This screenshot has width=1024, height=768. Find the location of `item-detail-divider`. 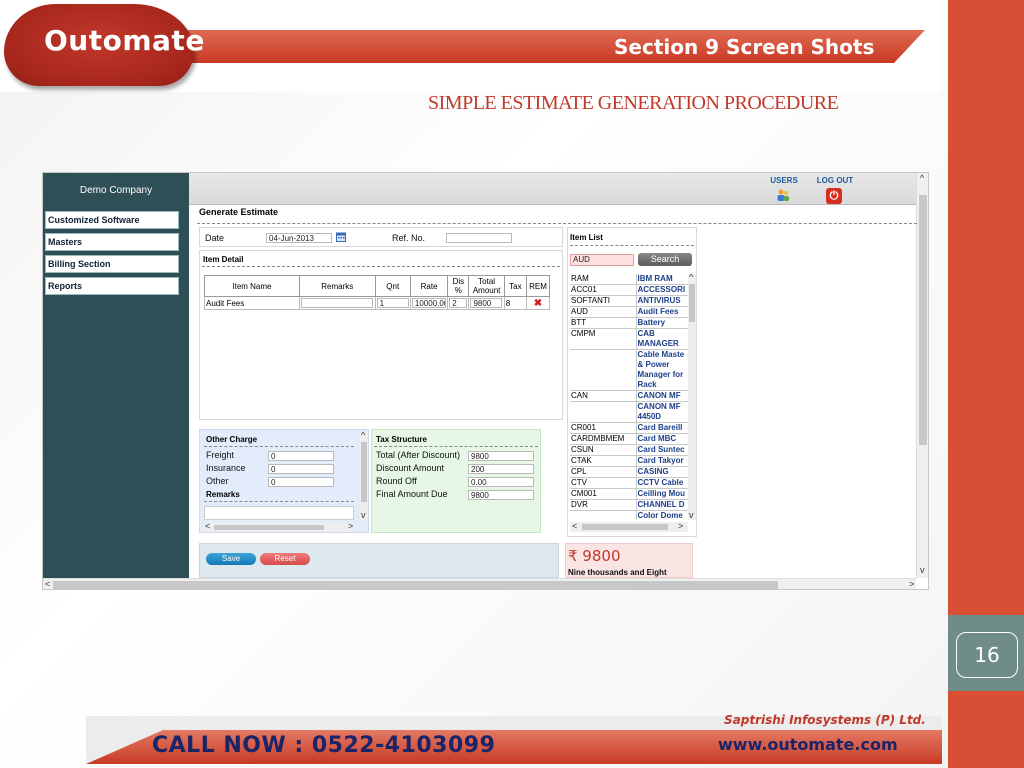

item-detail-divider is located at coordinates (381, 266).